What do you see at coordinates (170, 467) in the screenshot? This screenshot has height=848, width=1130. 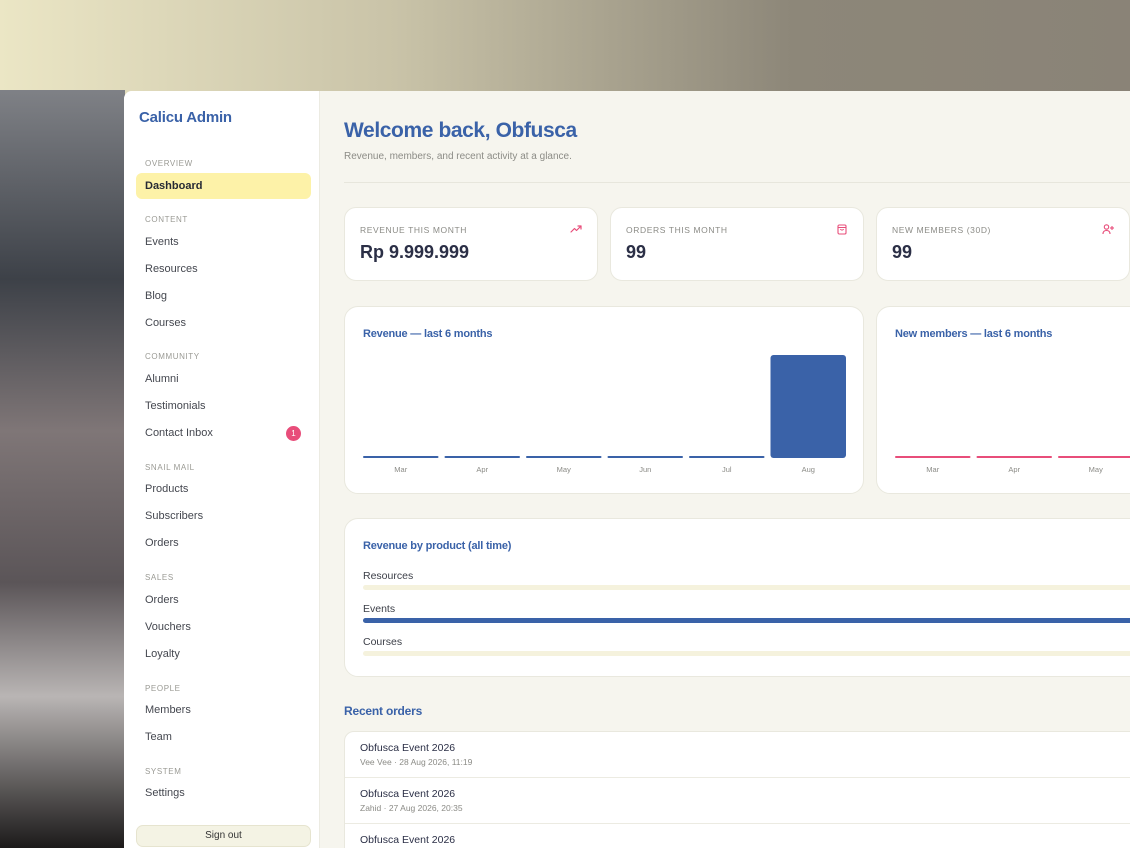 I see `section-label-snail-mail: SNAIL MAIL` at bounding box center [170, 467].